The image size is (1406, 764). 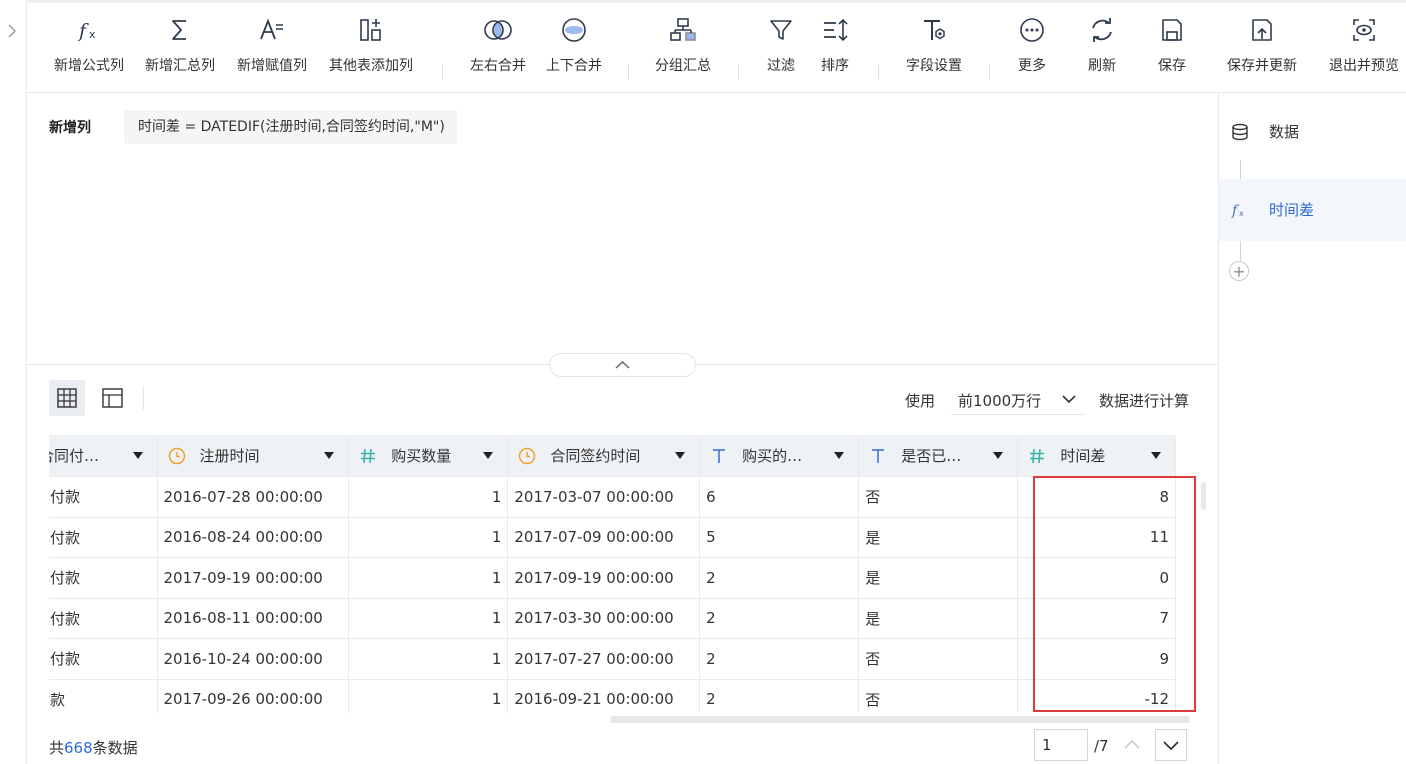 I want to click on add-assign-column-button: 新增赋值列, so click(x=272, y=51).